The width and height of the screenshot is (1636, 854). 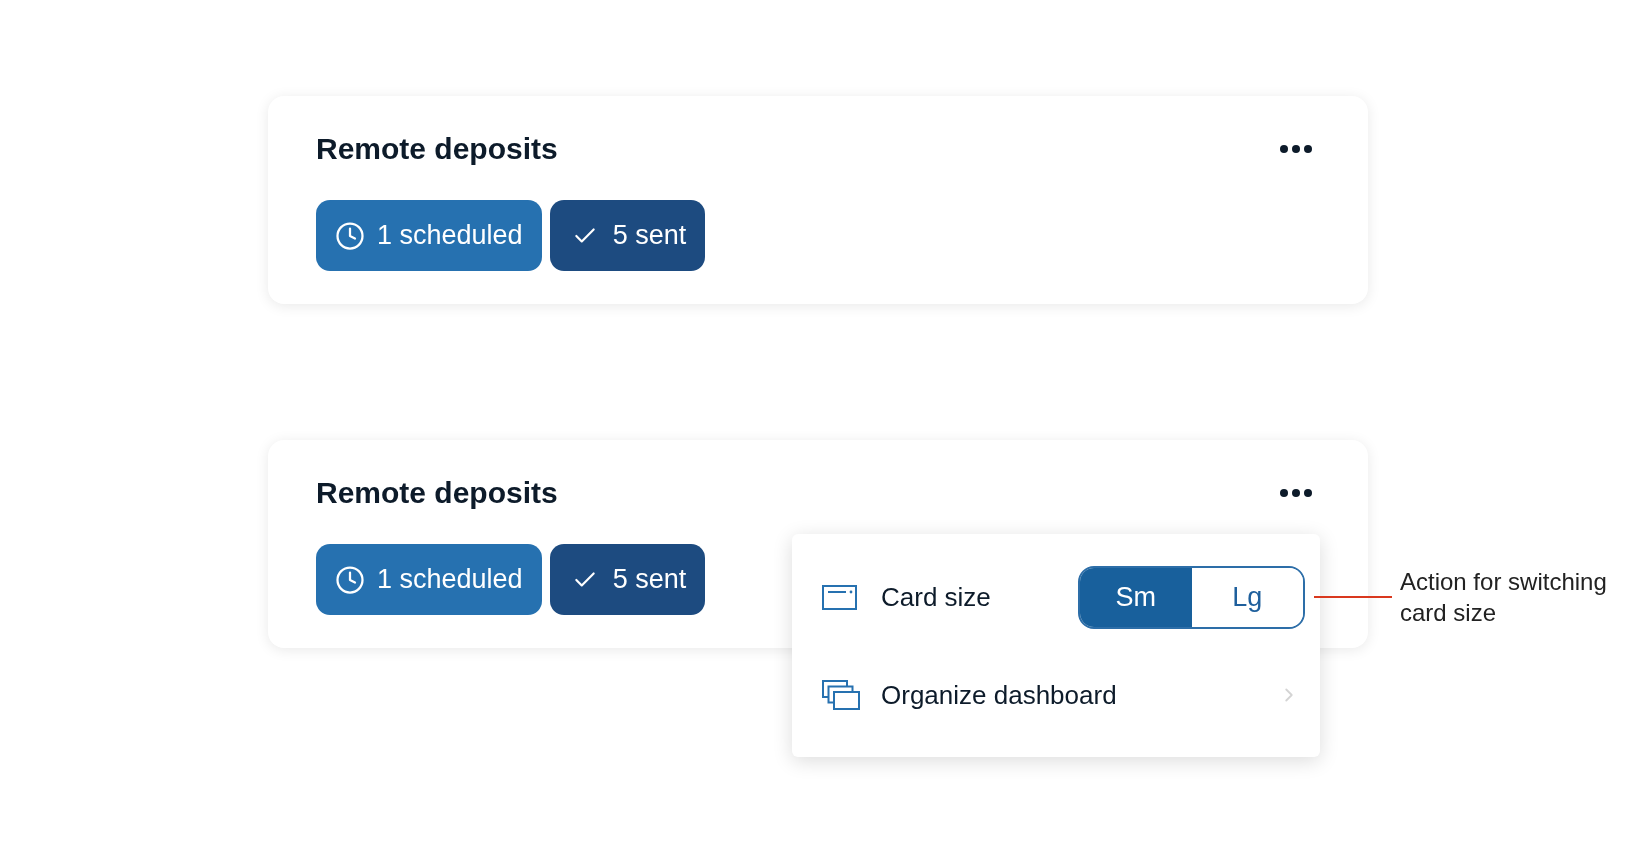 I want to click on segment-option: Sm, so click(x=1136, y=597).